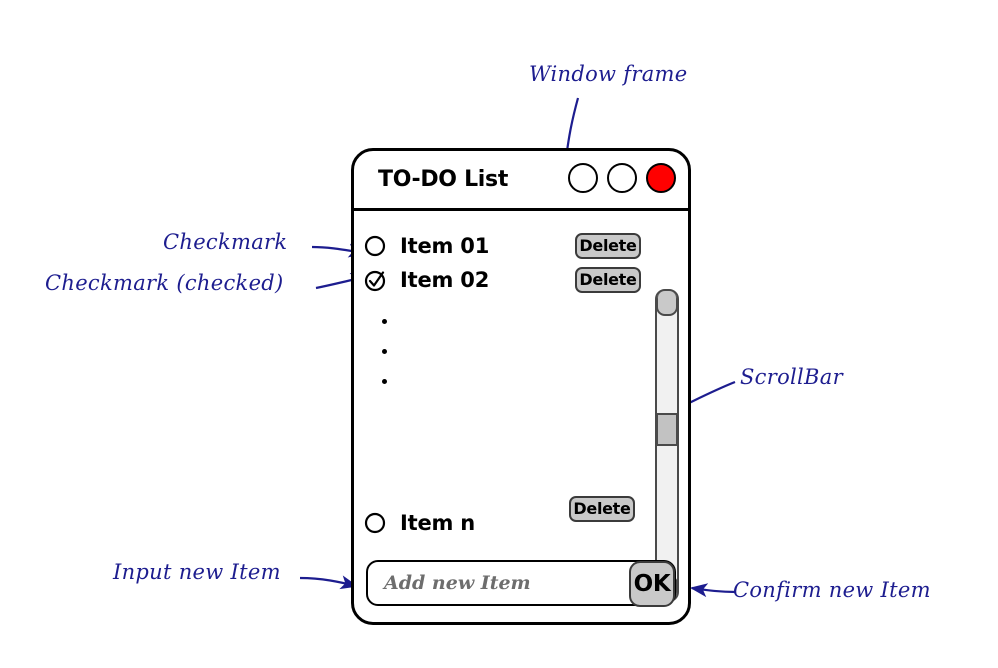  I want to click on annotation-window-frame: Window frame, so click(608, 74).